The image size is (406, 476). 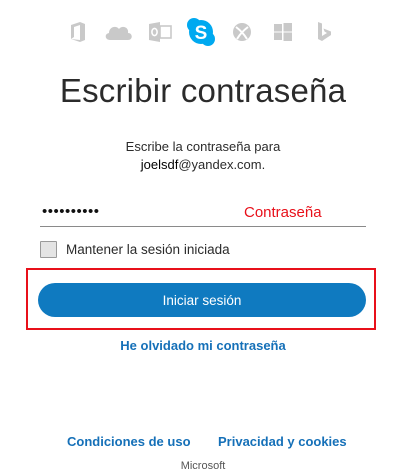 What do you see at coordinates (129, 441) in the screenshot?
I see `terms-link: Condiciones de uso` at bounding box center [129, 441].